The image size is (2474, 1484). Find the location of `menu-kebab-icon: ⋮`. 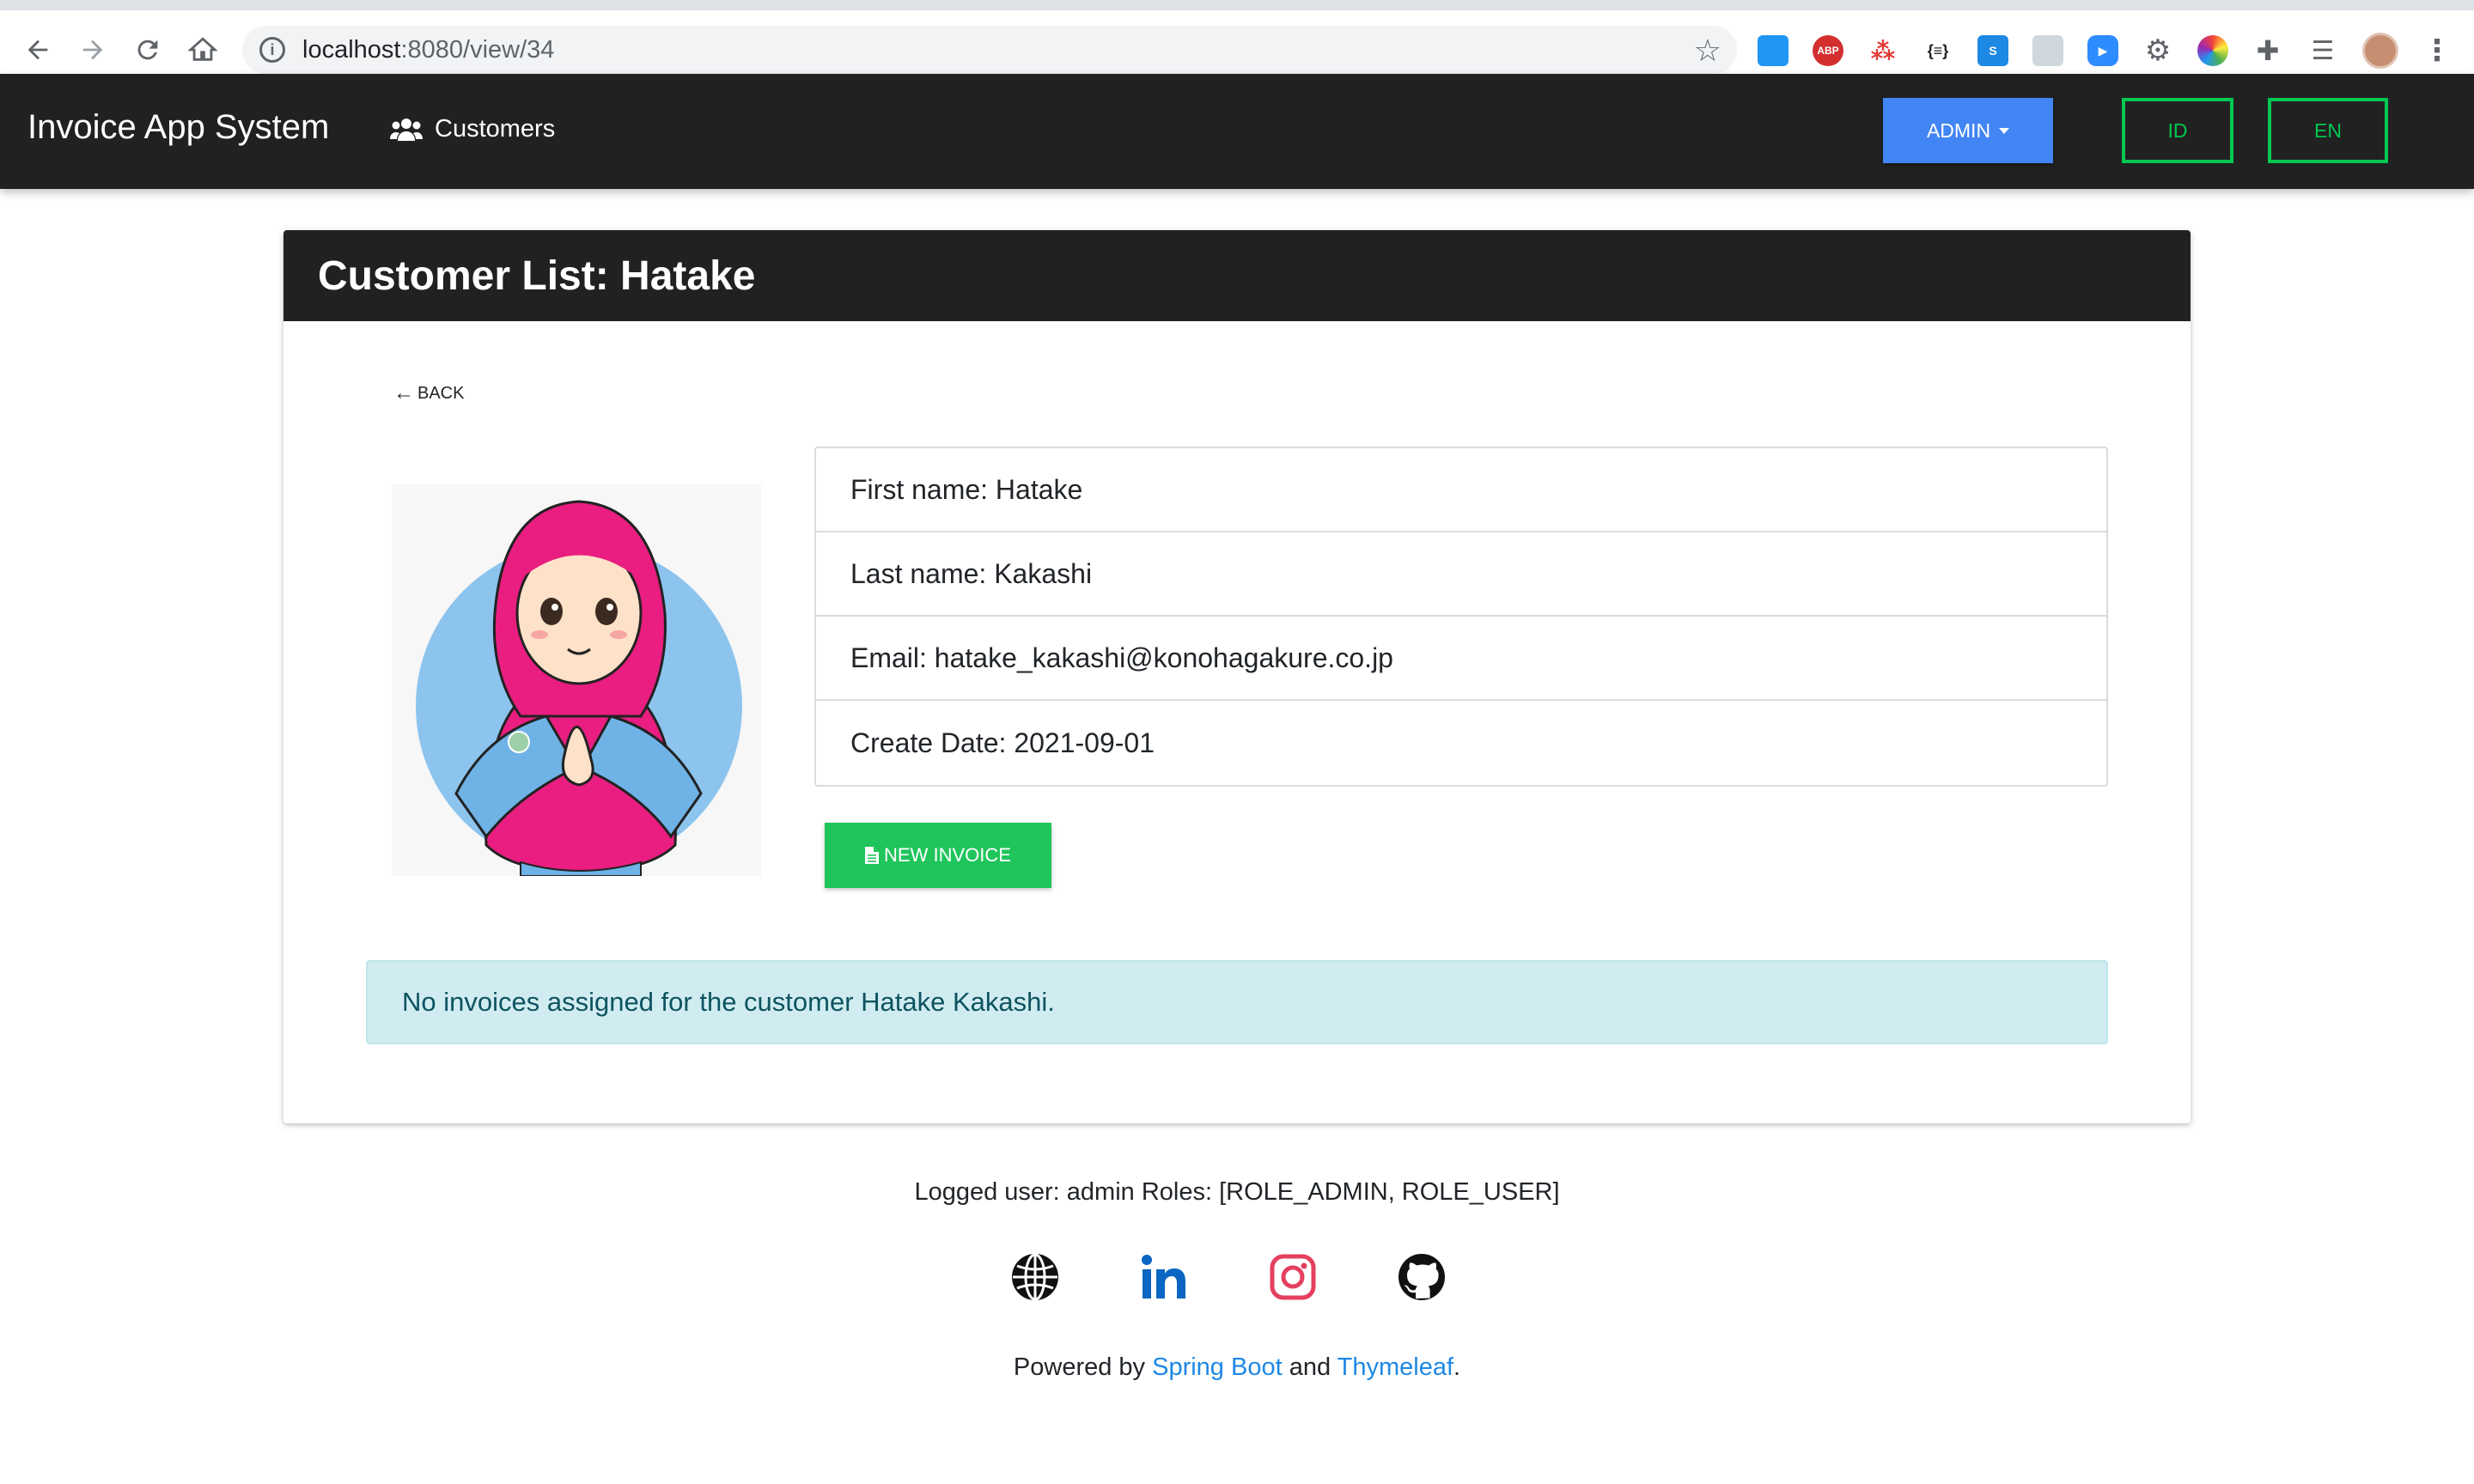

menu-kebab-icon: ⋮ is located at coordinates (2437, 51).